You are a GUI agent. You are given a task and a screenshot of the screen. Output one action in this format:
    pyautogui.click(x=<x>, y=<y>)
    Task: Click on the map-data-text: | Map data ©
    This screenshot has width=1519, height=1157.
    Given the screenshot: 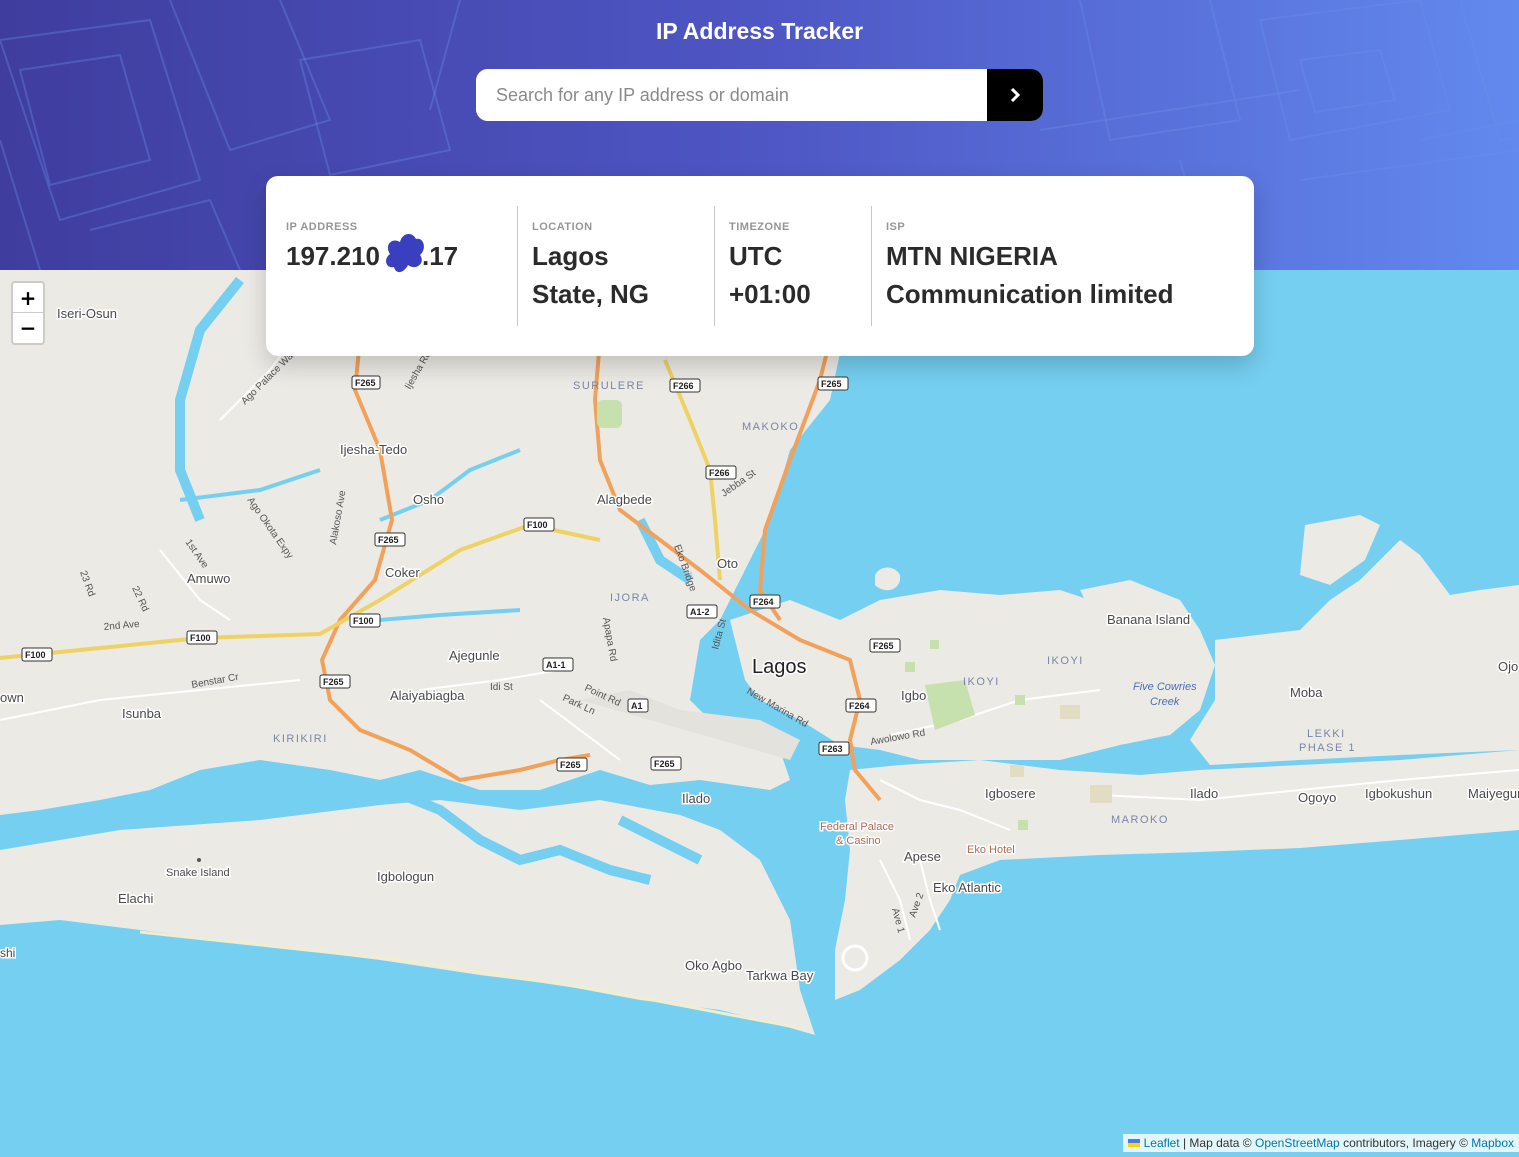 What is the action you would take?
    pyautogui.click(x=1217, y=1143)
    